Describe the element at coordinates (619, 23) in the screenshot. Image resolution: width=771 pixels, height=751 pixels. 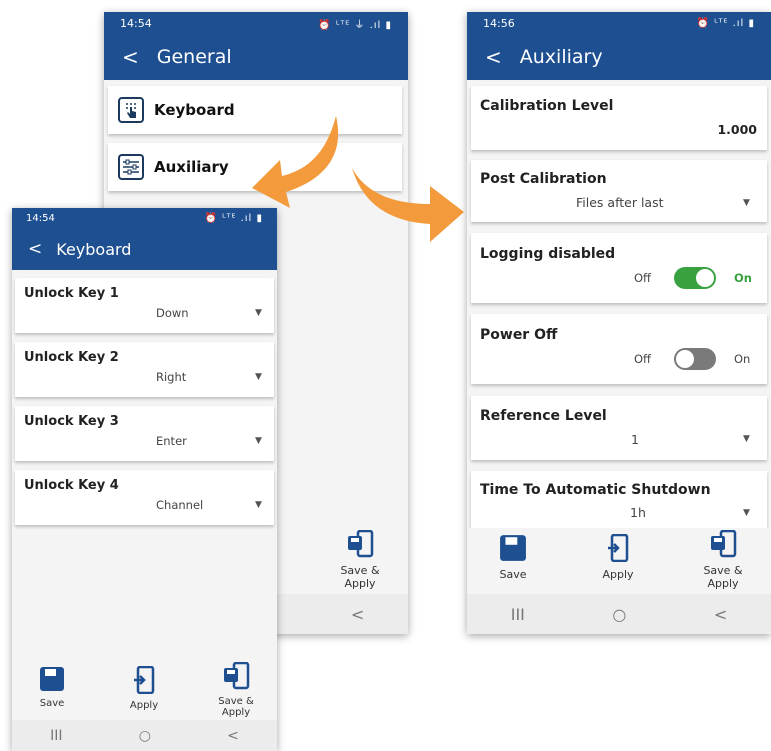
I see `status-bar: 14:56 ⏰ ᴸᵀᴱ .ıl ▮` at that location.